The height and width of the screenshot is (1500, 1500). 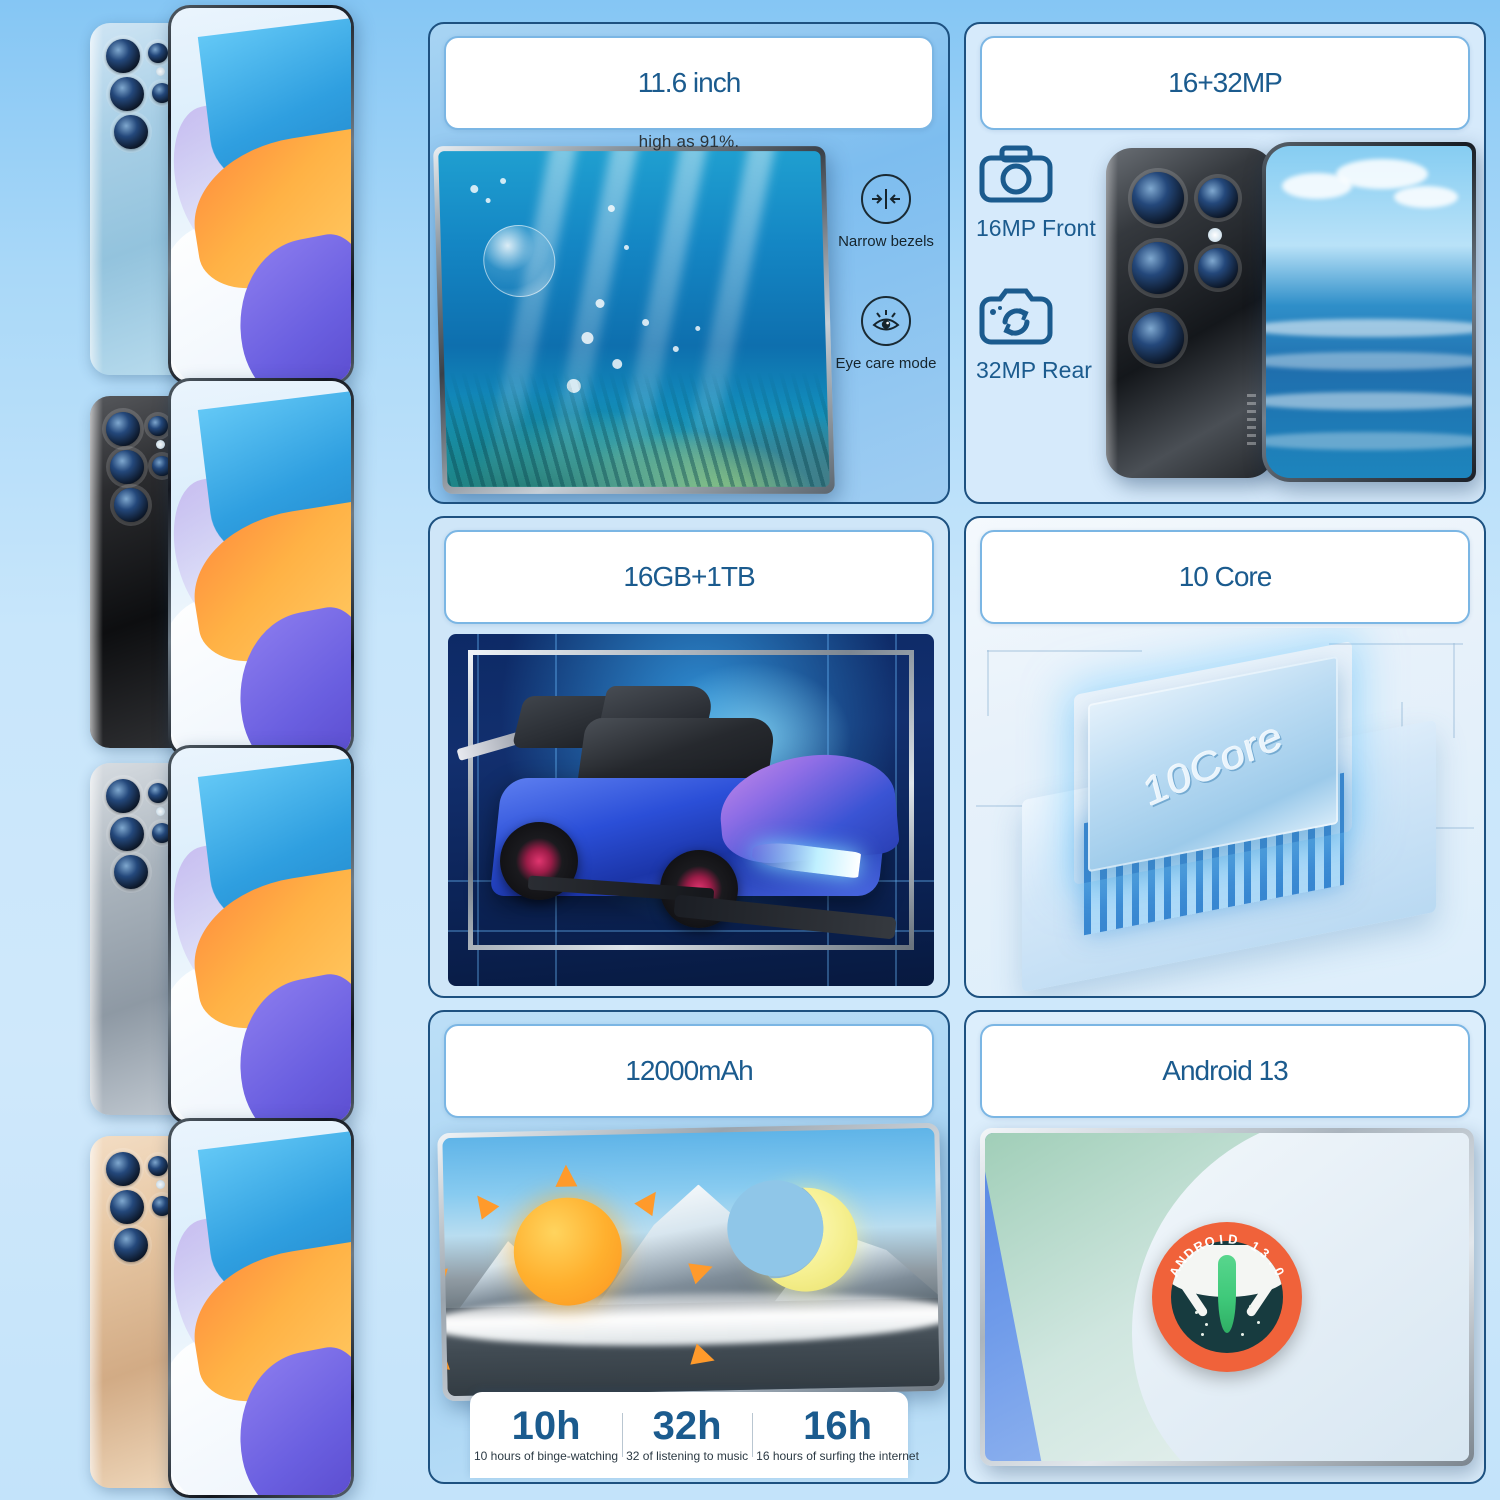 I want to click on camera-spec-list: 16MP Front 32MP Rear, so click(x=1036, y=264).